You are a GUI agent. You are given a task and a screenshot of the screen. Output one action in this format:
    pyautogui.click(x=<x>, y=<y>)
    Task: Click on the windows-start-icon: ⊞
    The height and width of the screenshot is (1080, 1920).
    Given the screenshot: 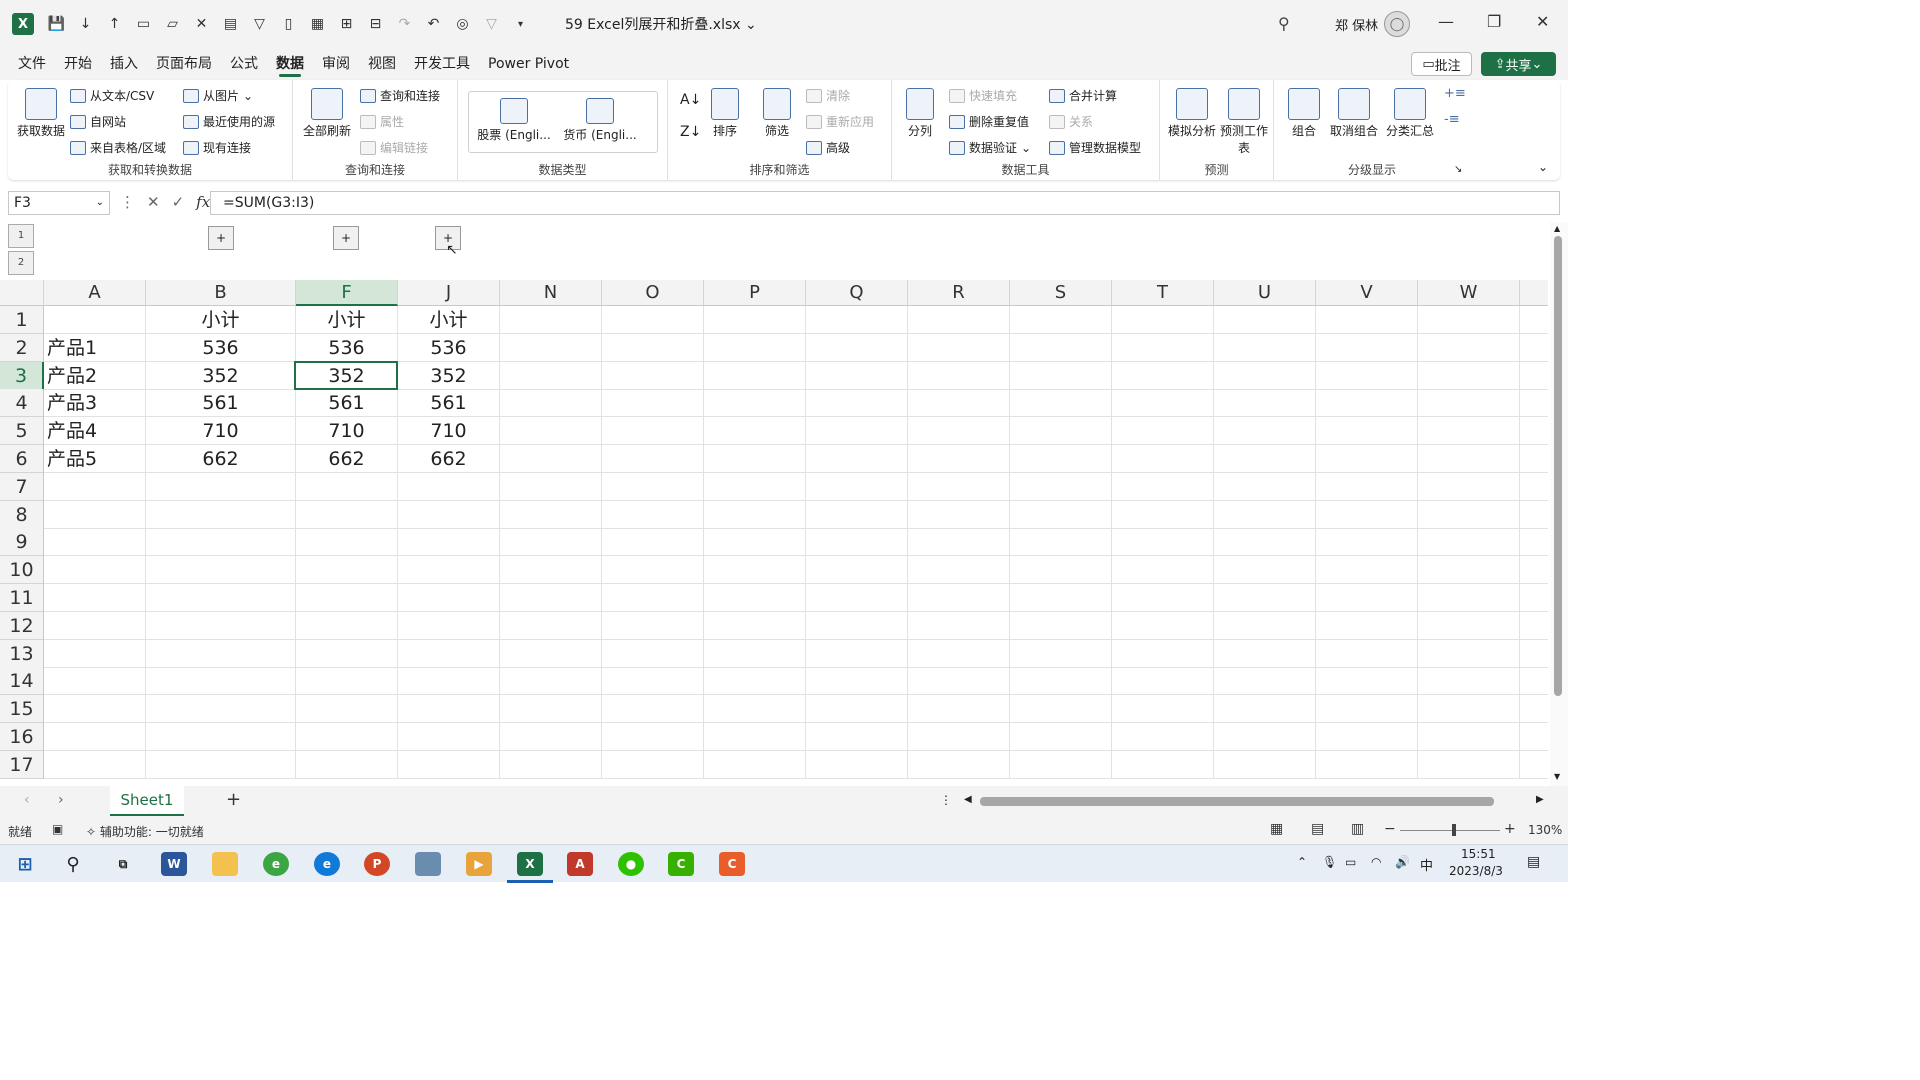 What is the action you would take?
    pyautogui.click(x=25, y=864)
    